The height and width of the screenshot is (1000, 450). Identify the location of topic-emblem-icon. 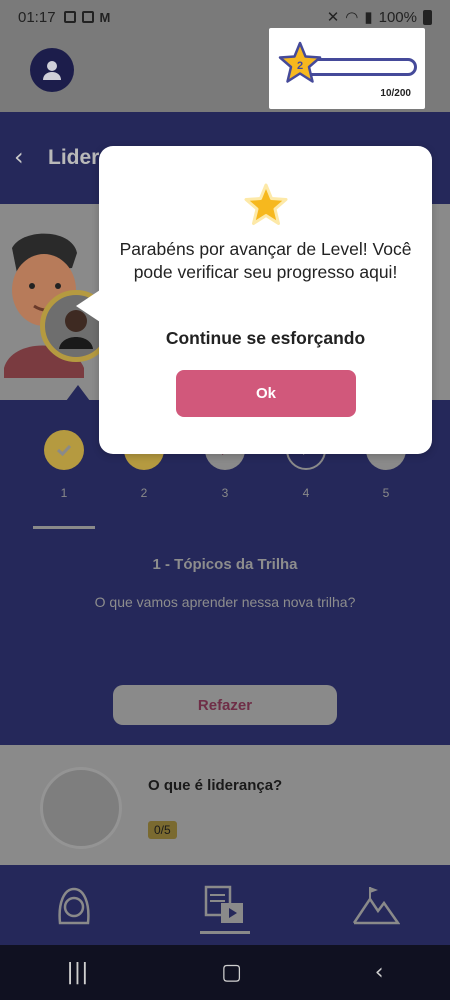
(81, 808).